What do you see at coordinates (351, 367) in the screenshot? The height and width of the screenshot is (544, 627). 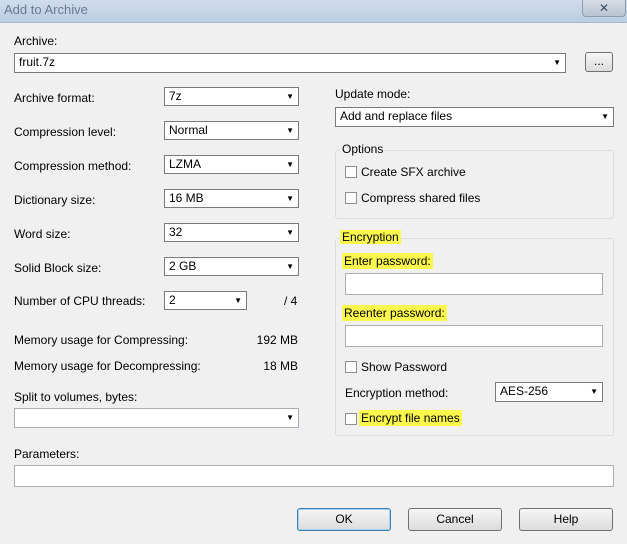 I see `show-password-checkbox` at bounding box center [351, 367].